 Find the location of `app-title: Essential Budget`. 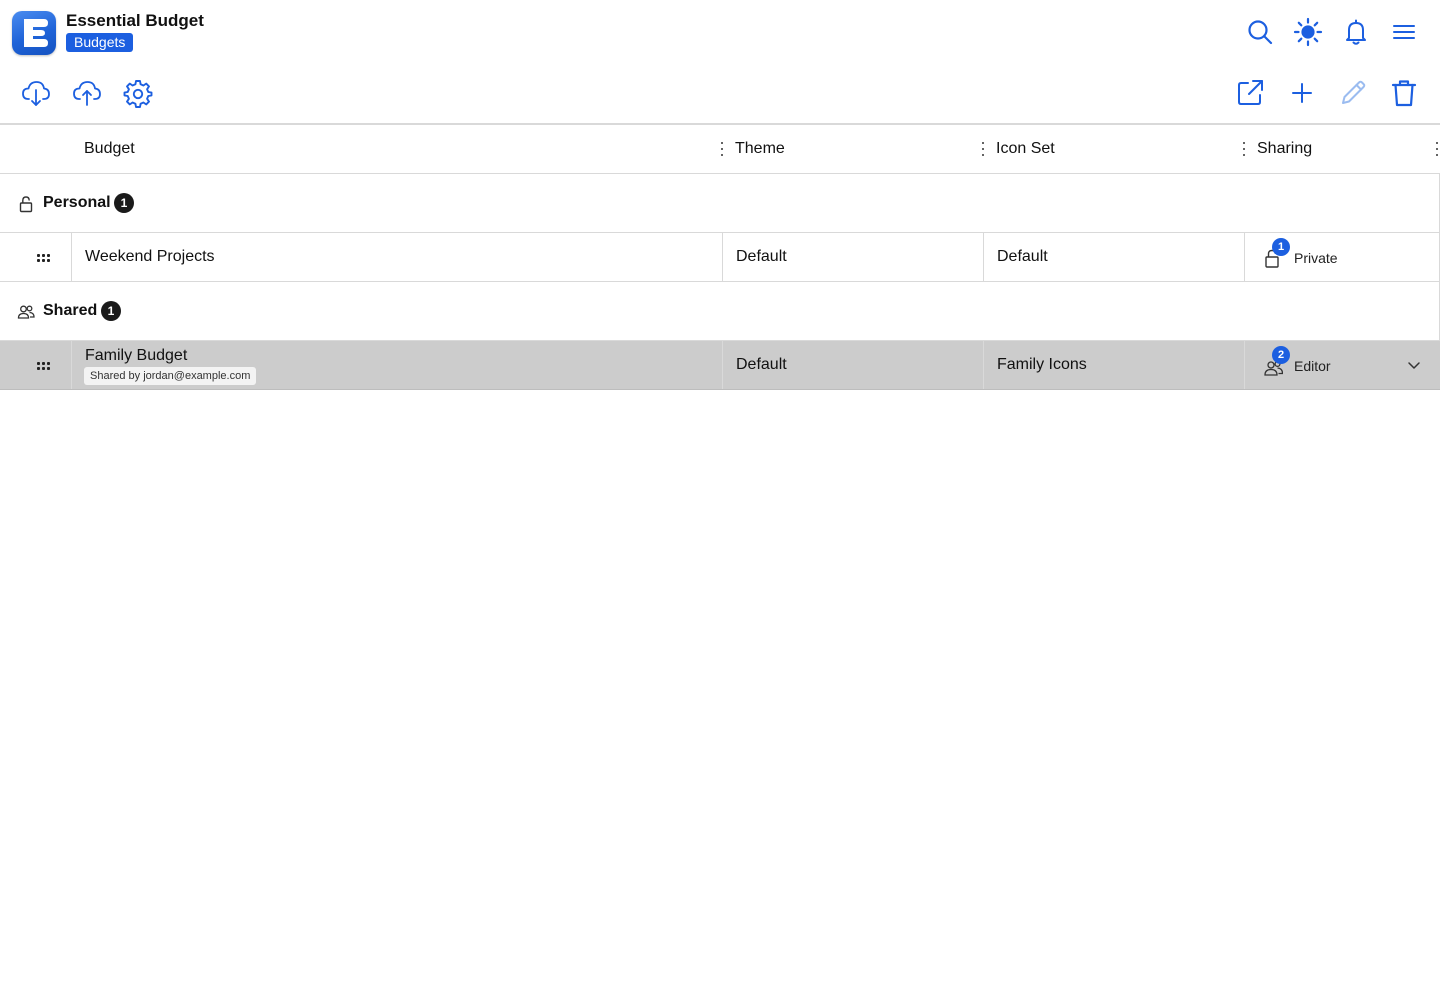

app-title: Essential Budget is located at coordinates (135, 20).